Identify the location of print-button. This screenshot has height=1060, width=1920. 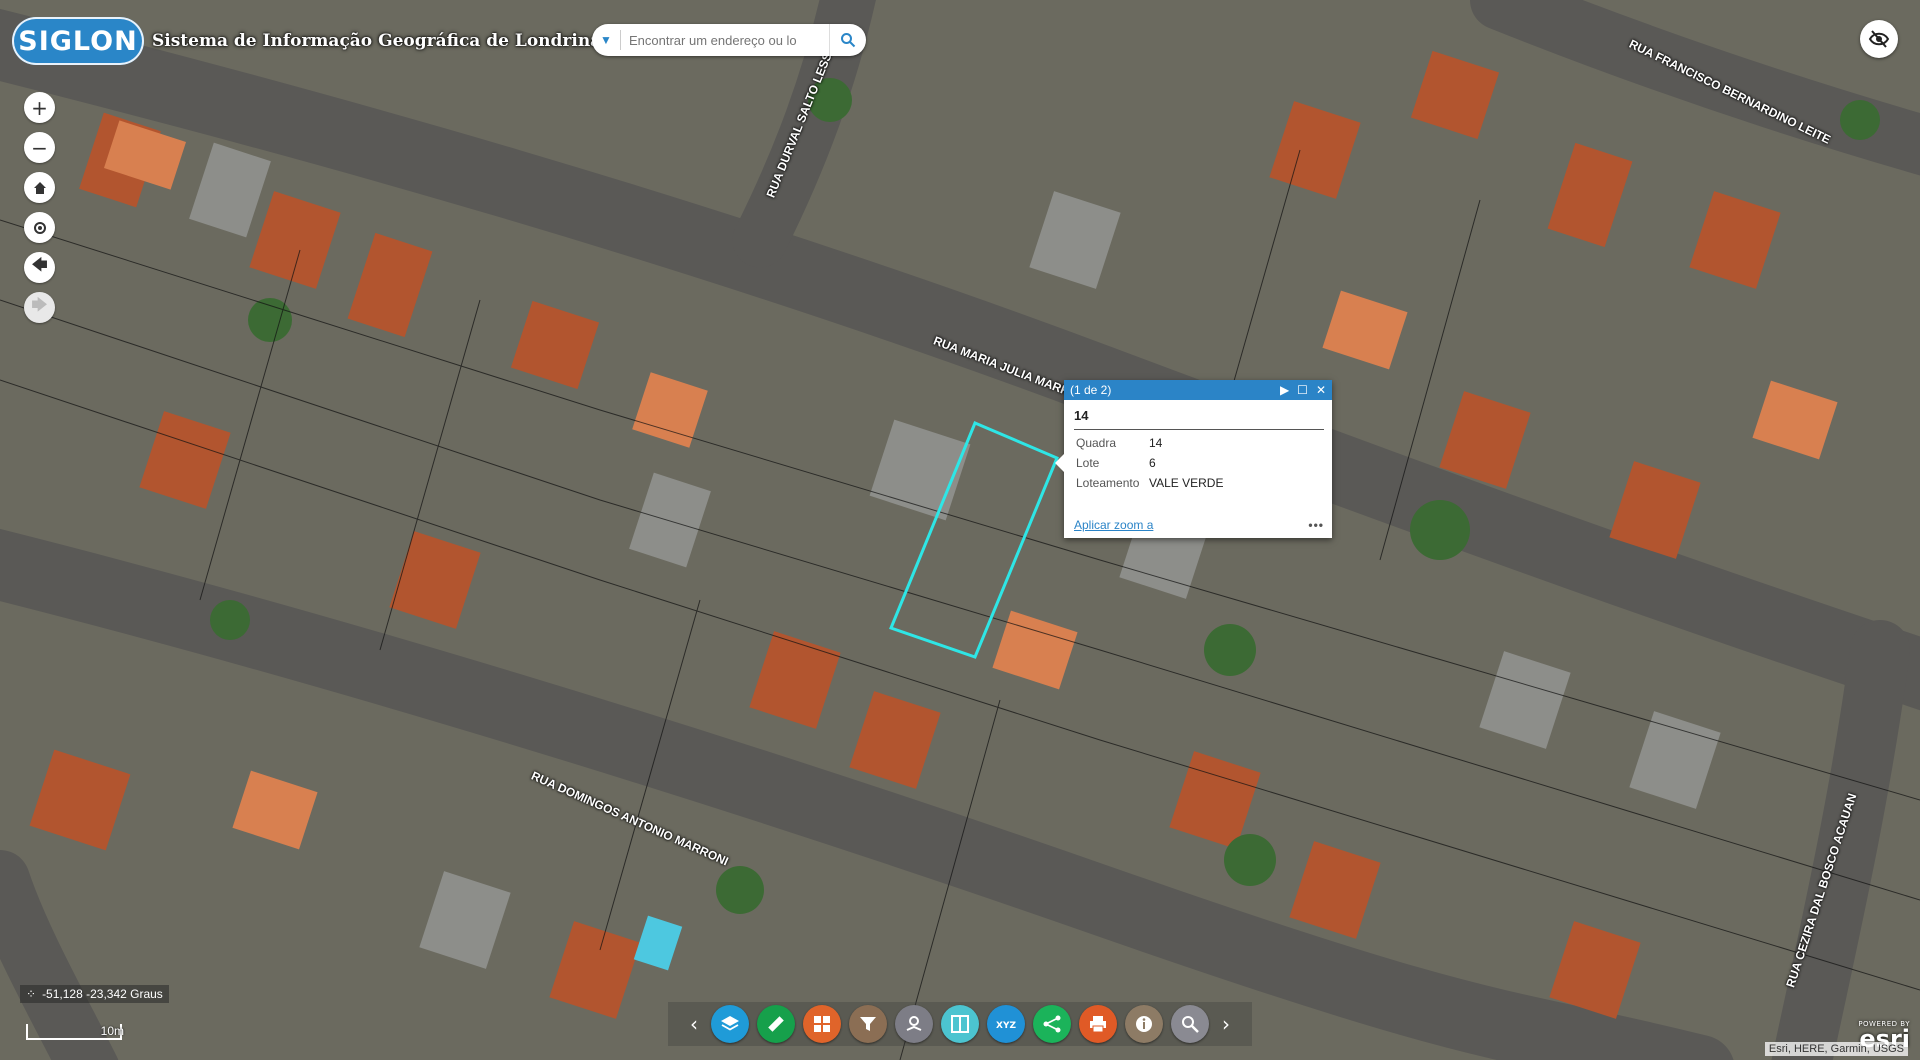
(1098, 1024).